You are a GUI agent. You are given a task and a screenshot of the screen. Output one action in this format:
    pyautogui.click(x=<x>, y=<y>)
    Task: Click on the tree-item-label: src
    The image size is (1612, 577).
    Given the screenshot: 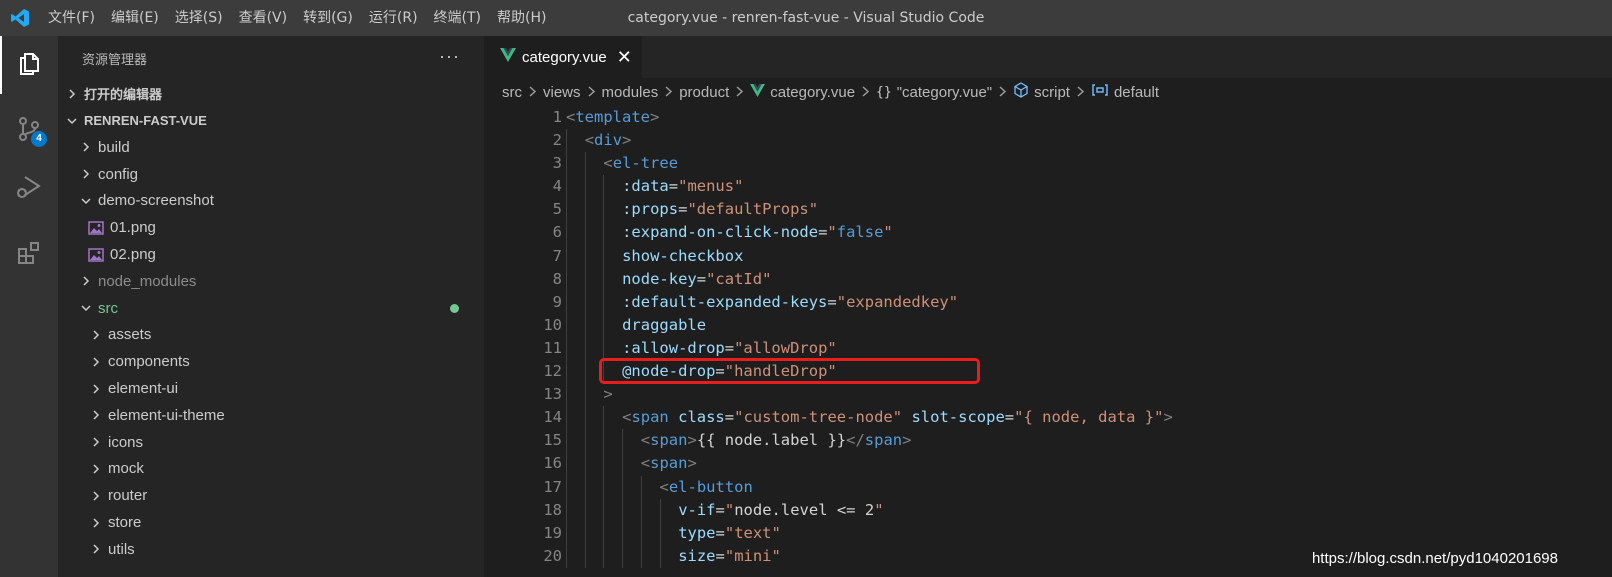 What is the action you would take?
    pyautogui.click(x=108, y=308)
    